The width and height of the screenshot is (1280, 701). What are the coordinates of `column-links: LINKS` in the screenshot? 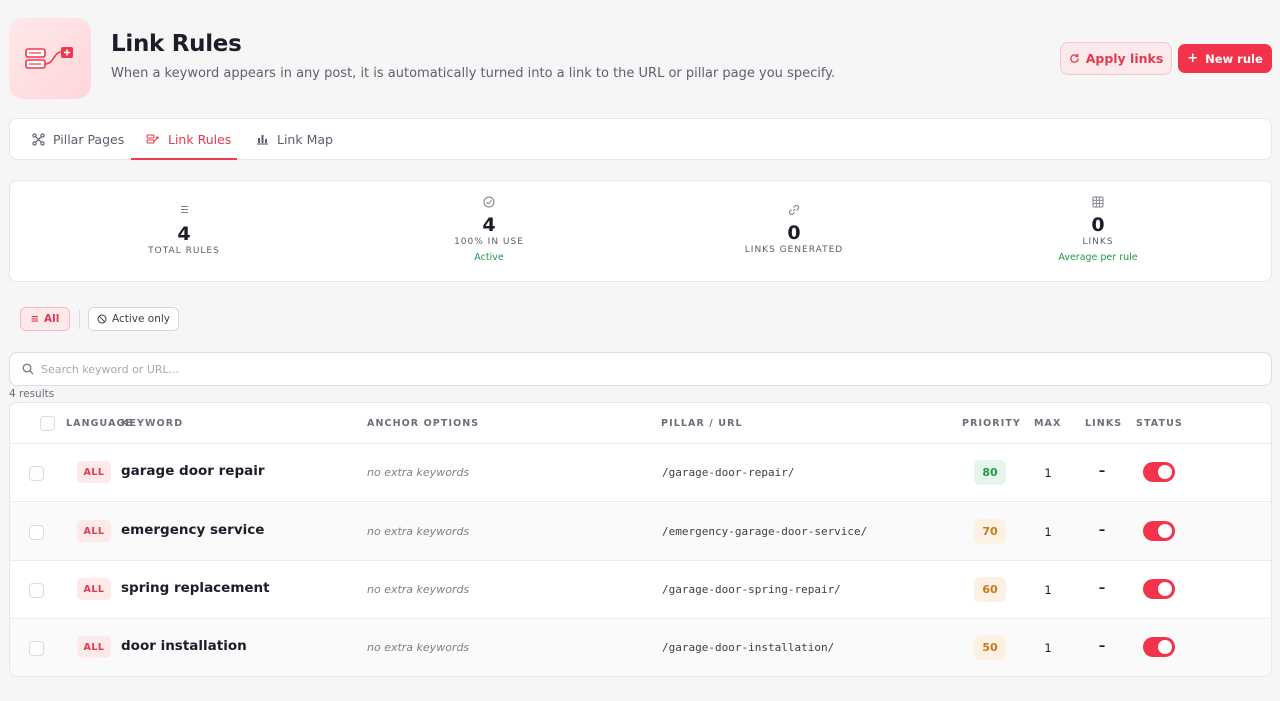 It's located at (1104, 423).